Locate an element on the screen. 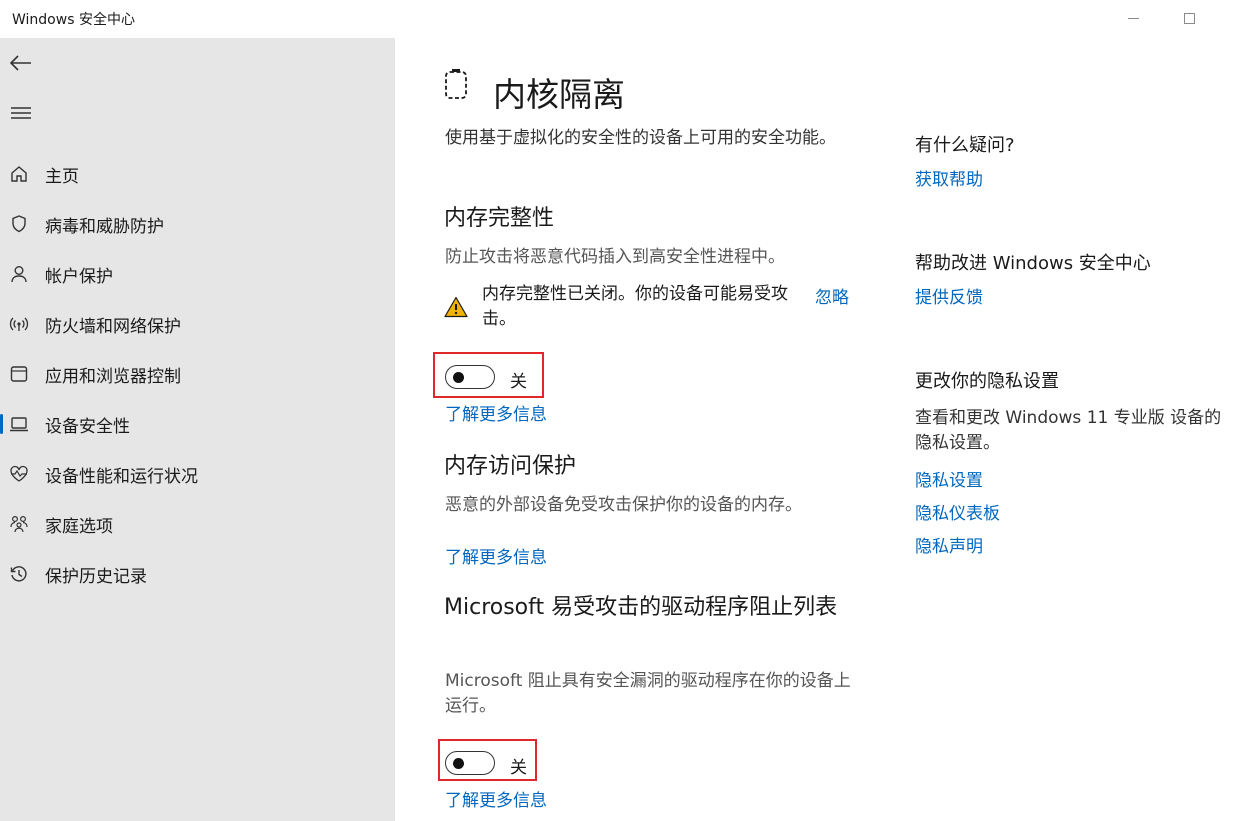 This screenshot has width=1234, height=821. sidebar-item-device-security: 设备安全性 is located at coordinates (197, 424).